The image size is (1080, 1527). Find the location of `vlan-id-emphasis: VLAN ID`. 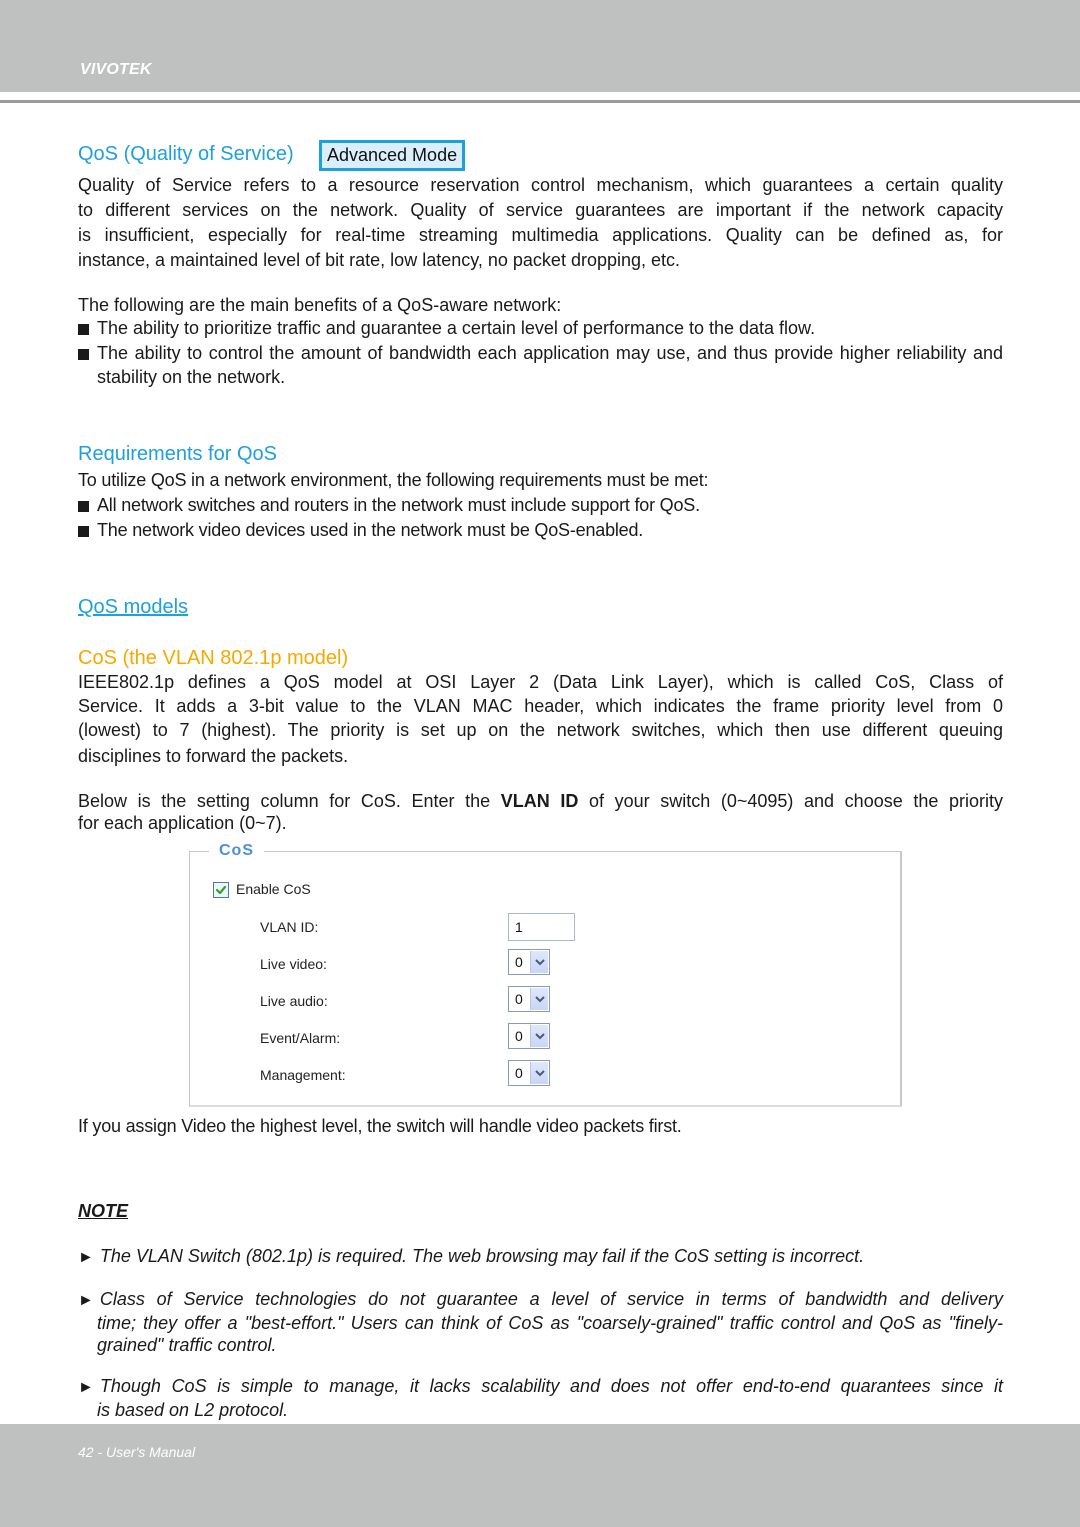

vlan-id-emphasis: VLAN ID is located at coordinates (539, 801).